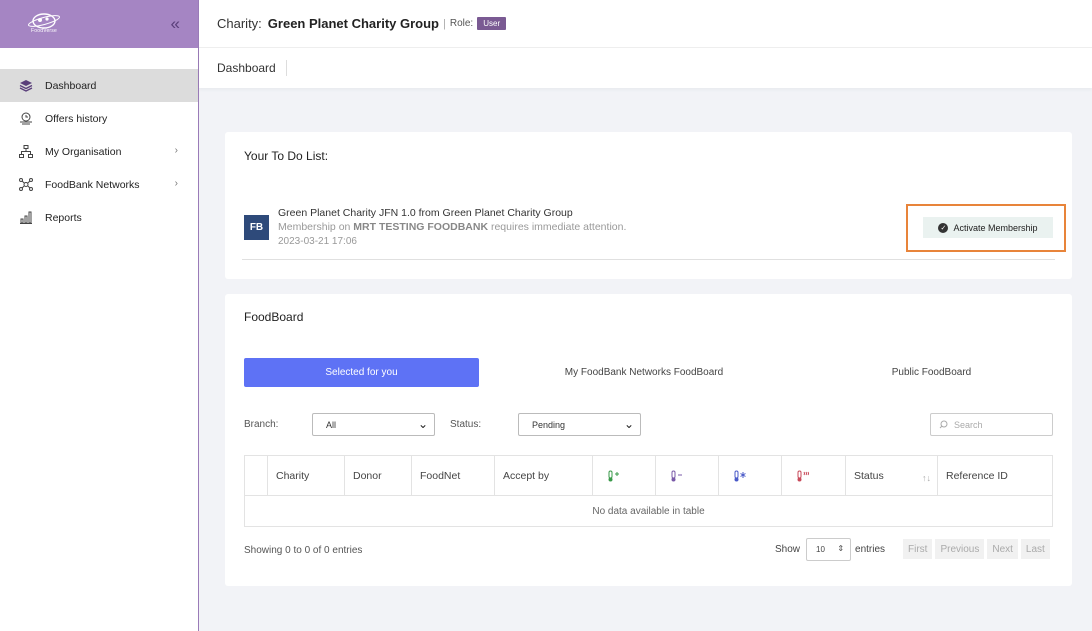 The height and width of the screenshot is (631, 1092). Describe the element at coordinates (558, 227) in the screenshot. I see `todo-message-suffix: requires immediate attention.` at that location.